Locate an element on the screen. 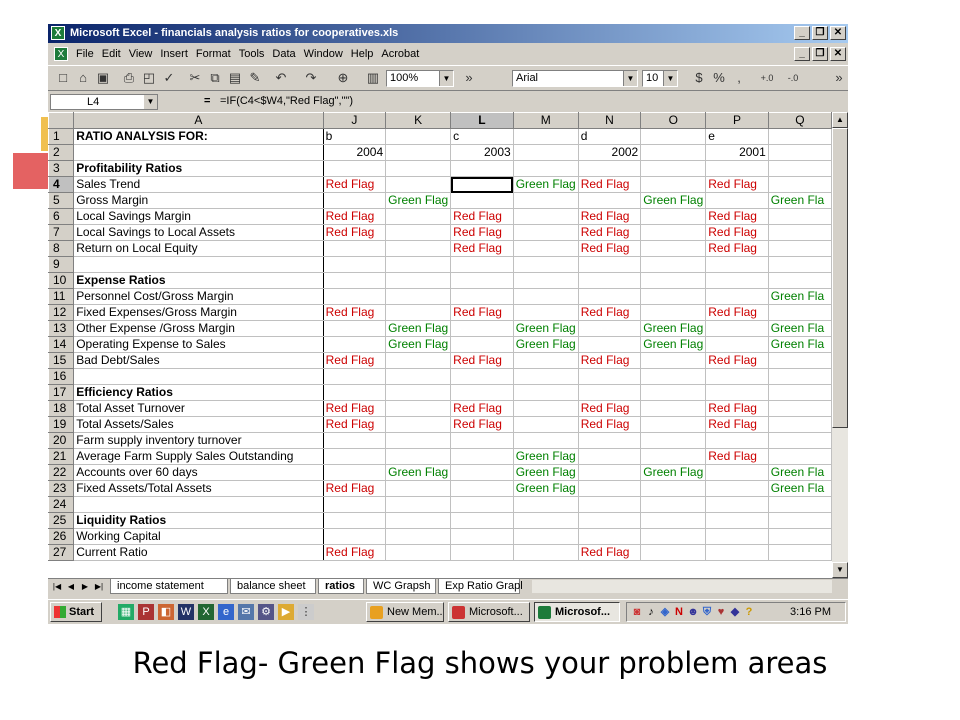 Image resolution: width=960 pixels, height=720 pixels. row-header: 11 is located at coordinates (61, 296).